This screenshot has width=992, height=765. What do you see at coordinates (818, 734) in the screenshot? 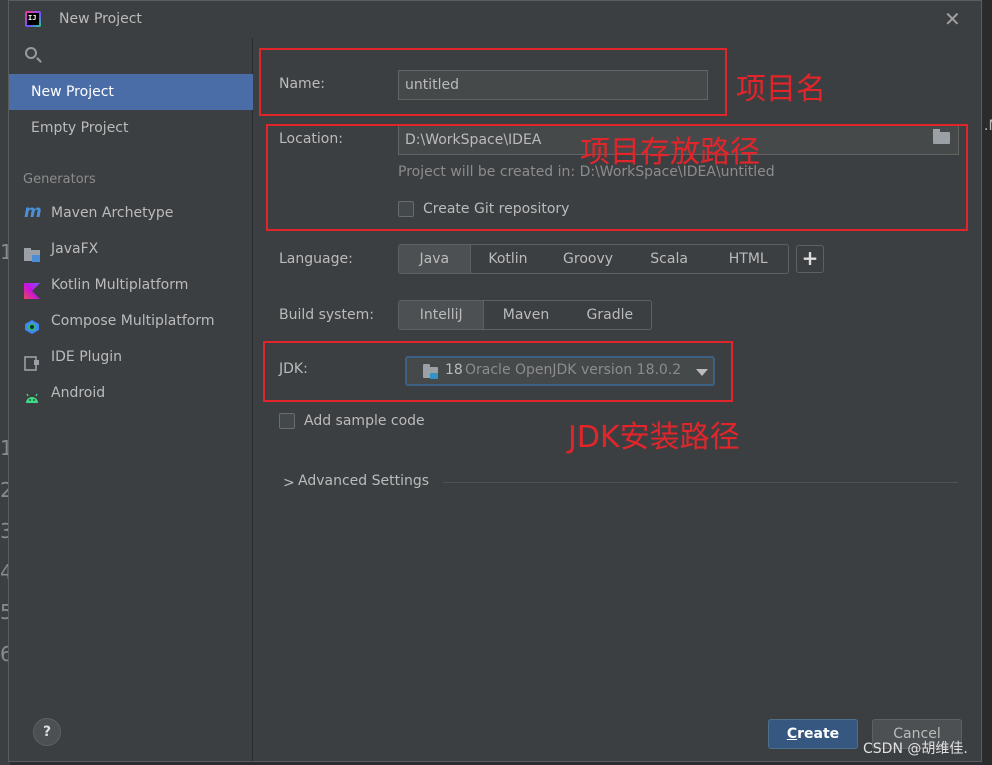
I see `create-label-rest: reate` at bounding box center [818, 734].